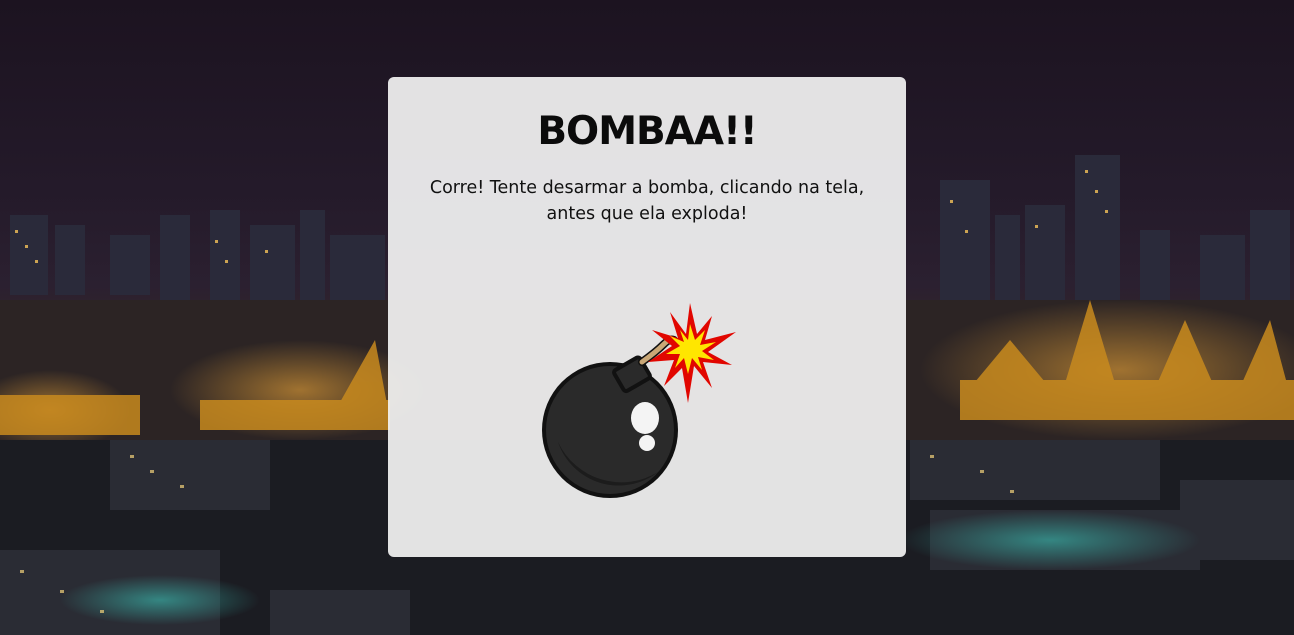 This screenshot has width=1294, height=635. What do you see at coordinates (647, 214) in the screenshot?
I see `instructions-line-2: antes que ela exploda!` at bounding box center [647, 214].